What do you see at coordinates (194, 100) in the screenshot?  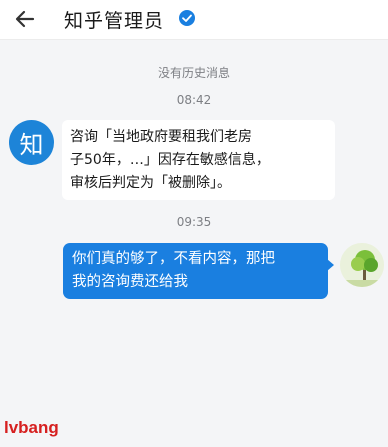 I see `timestamp: 08:42` at bounding box center [194, 100].